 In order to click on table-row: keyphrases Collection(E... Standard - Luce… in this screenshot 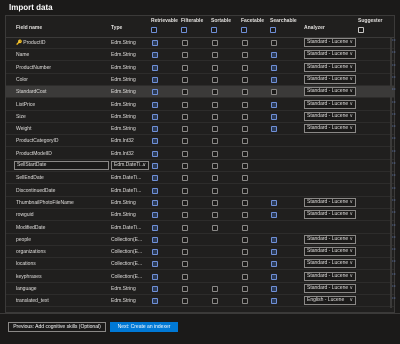, I will do `click(201, 277)`.